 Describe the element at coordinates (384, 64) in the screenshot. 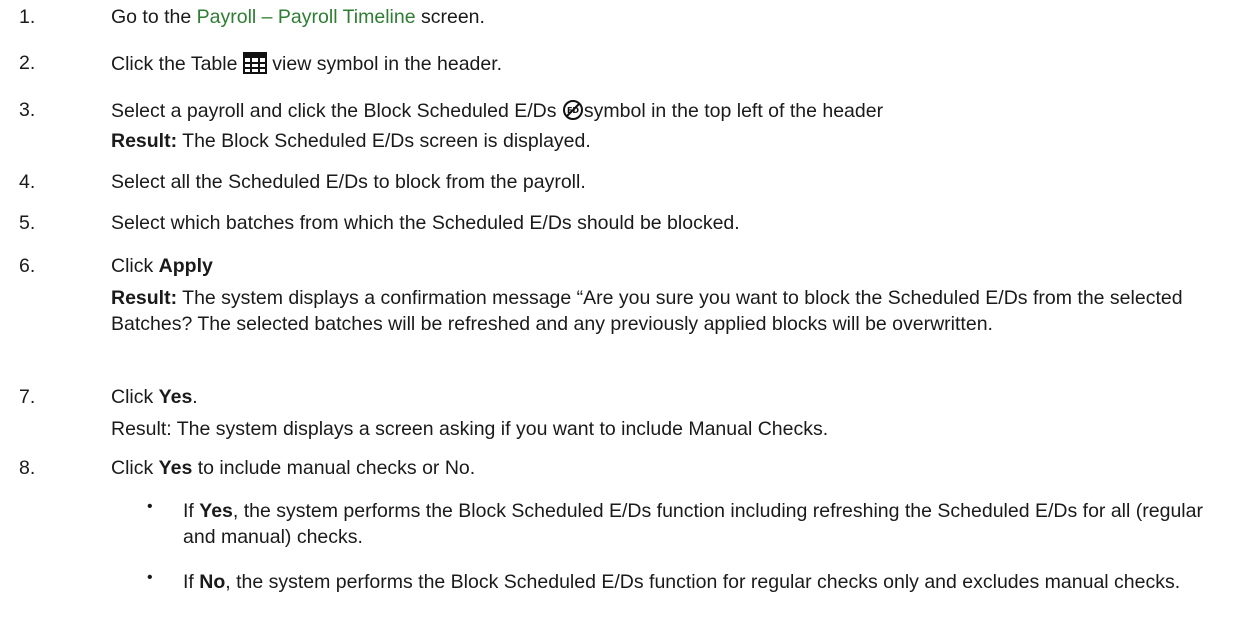

I see `step-text-post: view symbol in the header.` at that location.